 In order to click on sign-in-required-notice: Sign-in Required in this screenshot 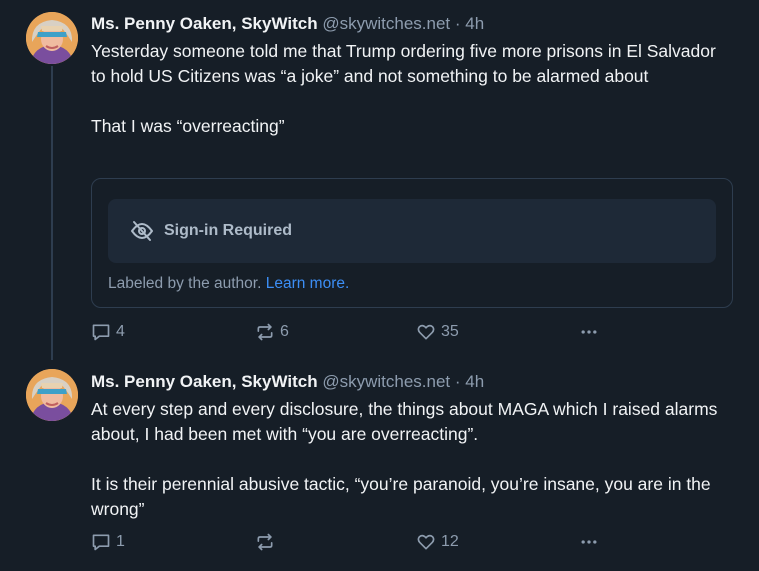, I will do `click(412, 231)`.